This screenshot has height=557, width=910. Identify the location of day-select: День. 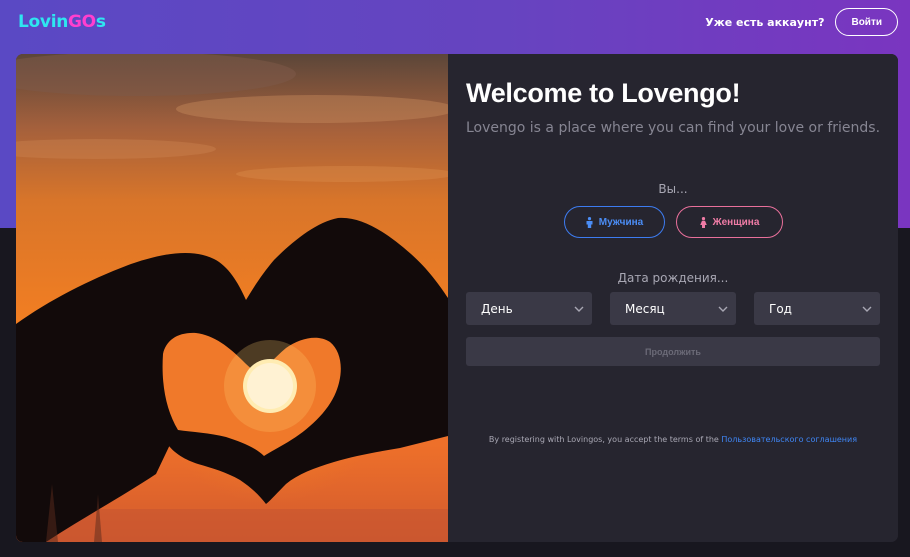
(529, 308).